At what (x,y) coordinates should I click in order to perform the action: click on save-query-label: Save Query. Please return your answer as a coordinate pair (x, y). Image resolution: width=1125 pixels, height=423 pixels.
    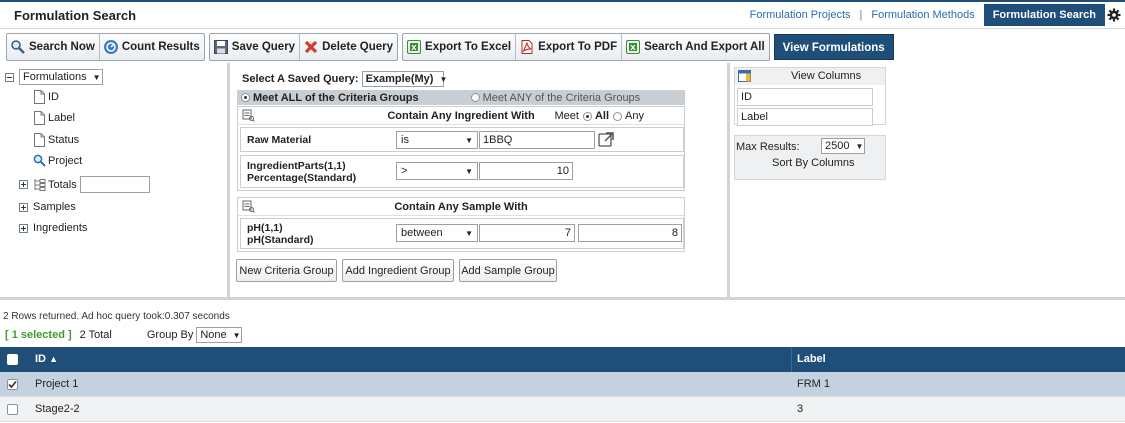
    Looking at the image, I should click on (263, 47).